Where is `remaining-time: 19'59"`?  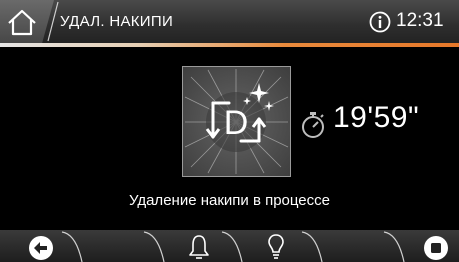 remaining-time: 19'59" is located at coordinates (376, 117).